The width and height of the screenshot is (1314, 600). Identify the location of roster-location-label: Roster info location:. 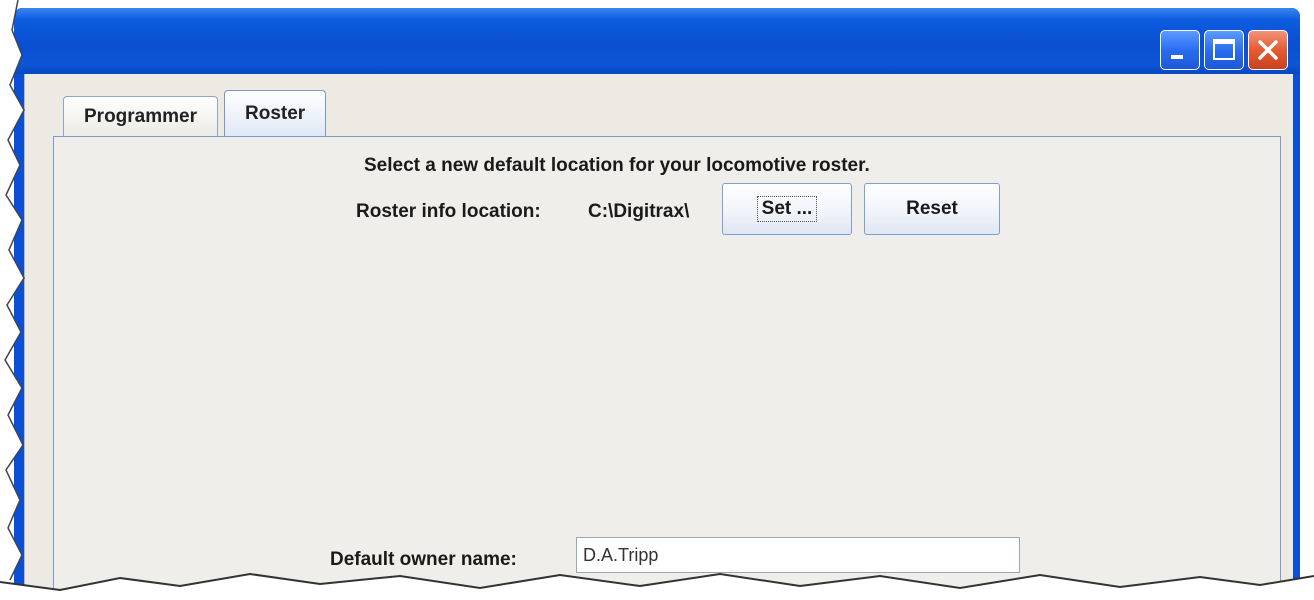
(448, 211).